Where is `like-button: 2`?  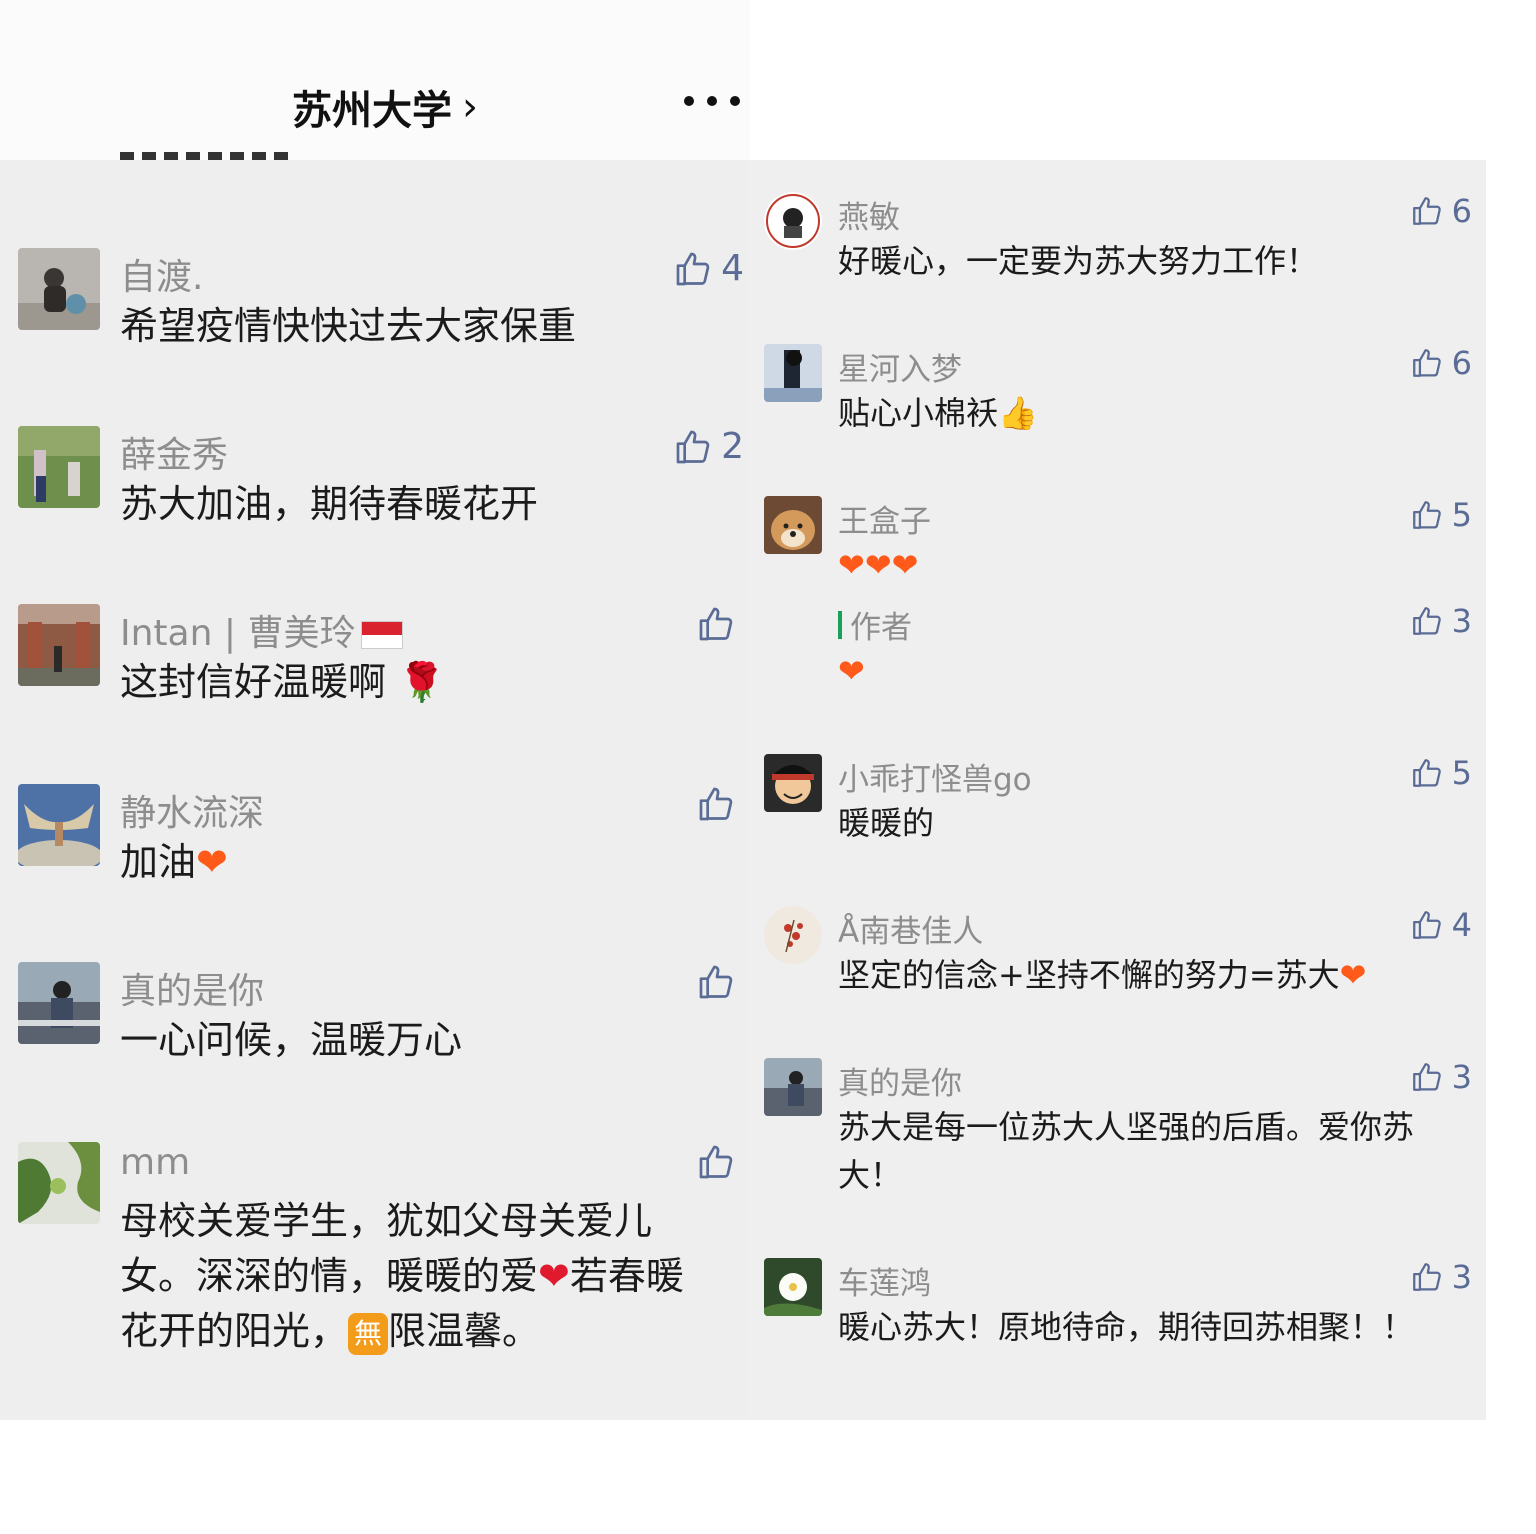
like-button: 2 is located at coordinates (708, 446).